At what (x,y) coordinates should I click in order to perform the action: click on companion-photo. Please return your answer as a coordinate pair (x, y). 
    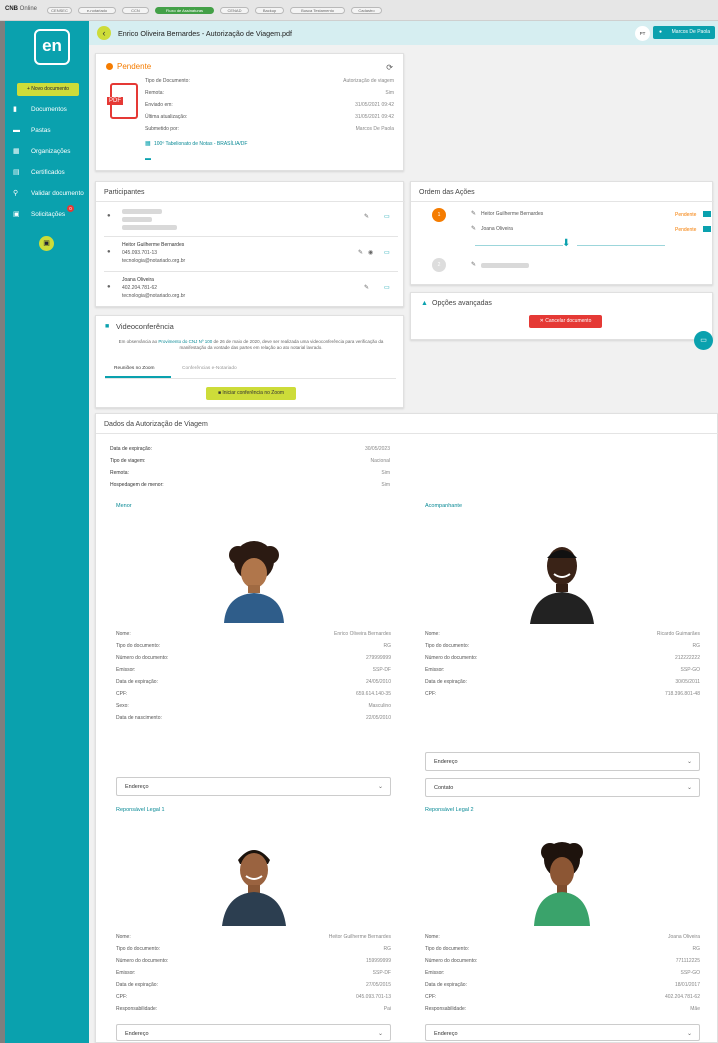
    Looking at the image, I should click on (562, 582).